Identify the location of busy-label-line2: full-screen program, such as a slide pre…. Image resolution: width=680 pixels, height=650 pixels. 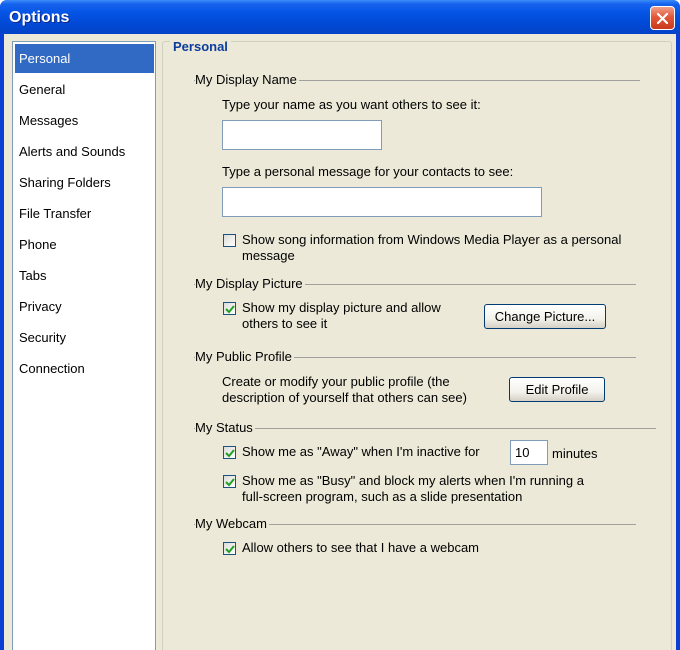
(382, 496).